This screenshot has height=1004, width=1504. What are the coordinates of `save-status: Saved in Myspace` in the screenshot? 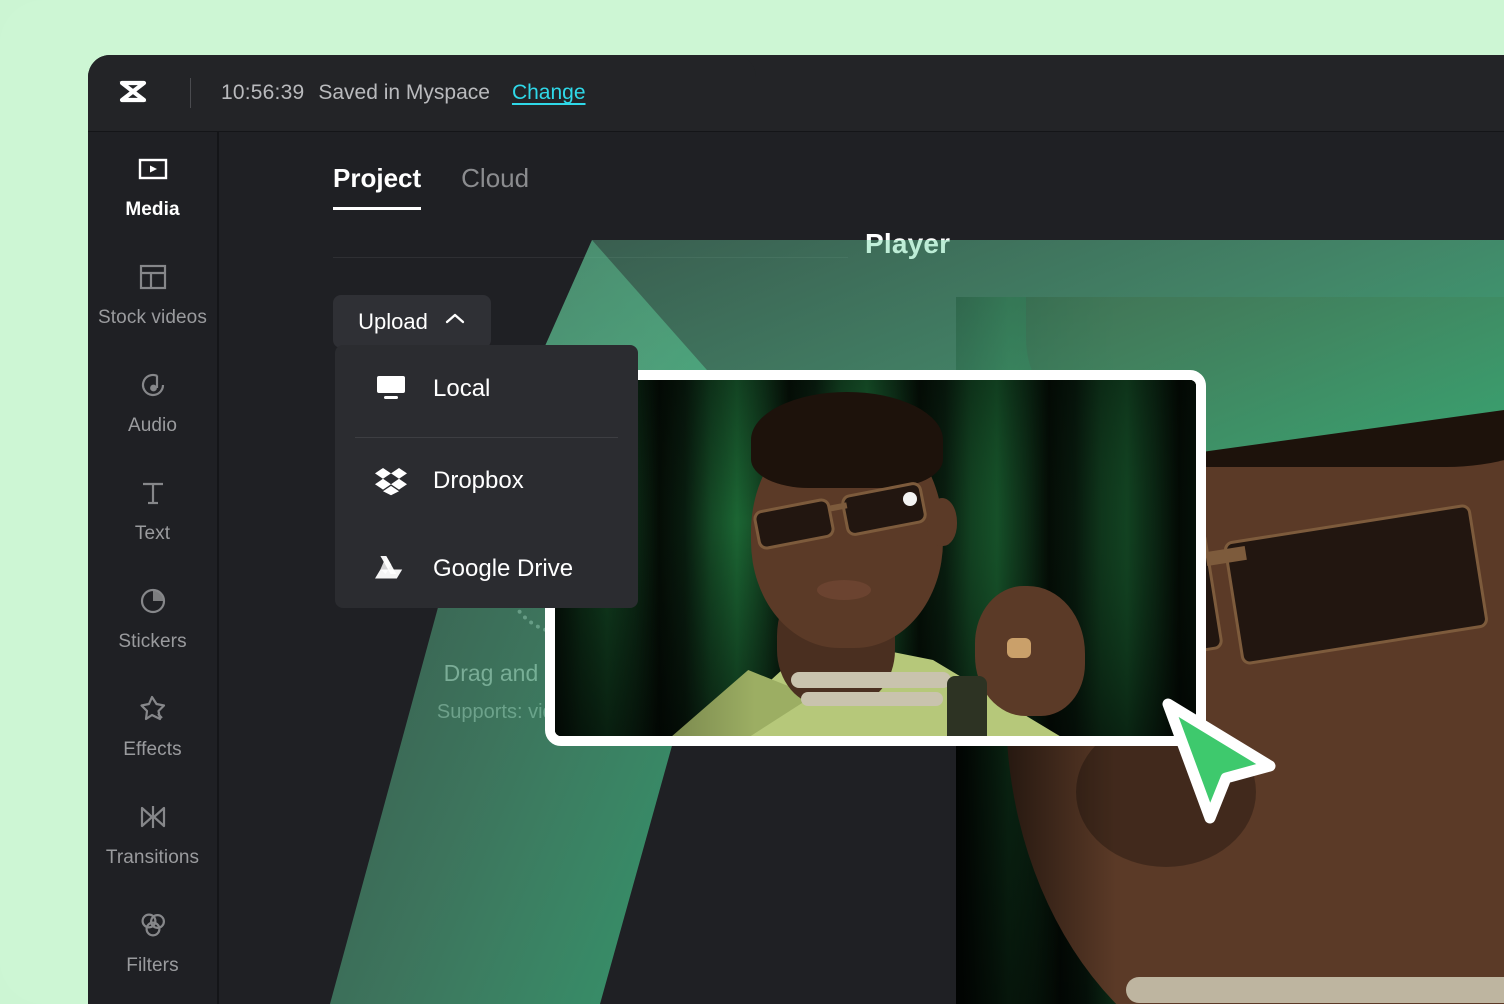 It's located at (404, 92).